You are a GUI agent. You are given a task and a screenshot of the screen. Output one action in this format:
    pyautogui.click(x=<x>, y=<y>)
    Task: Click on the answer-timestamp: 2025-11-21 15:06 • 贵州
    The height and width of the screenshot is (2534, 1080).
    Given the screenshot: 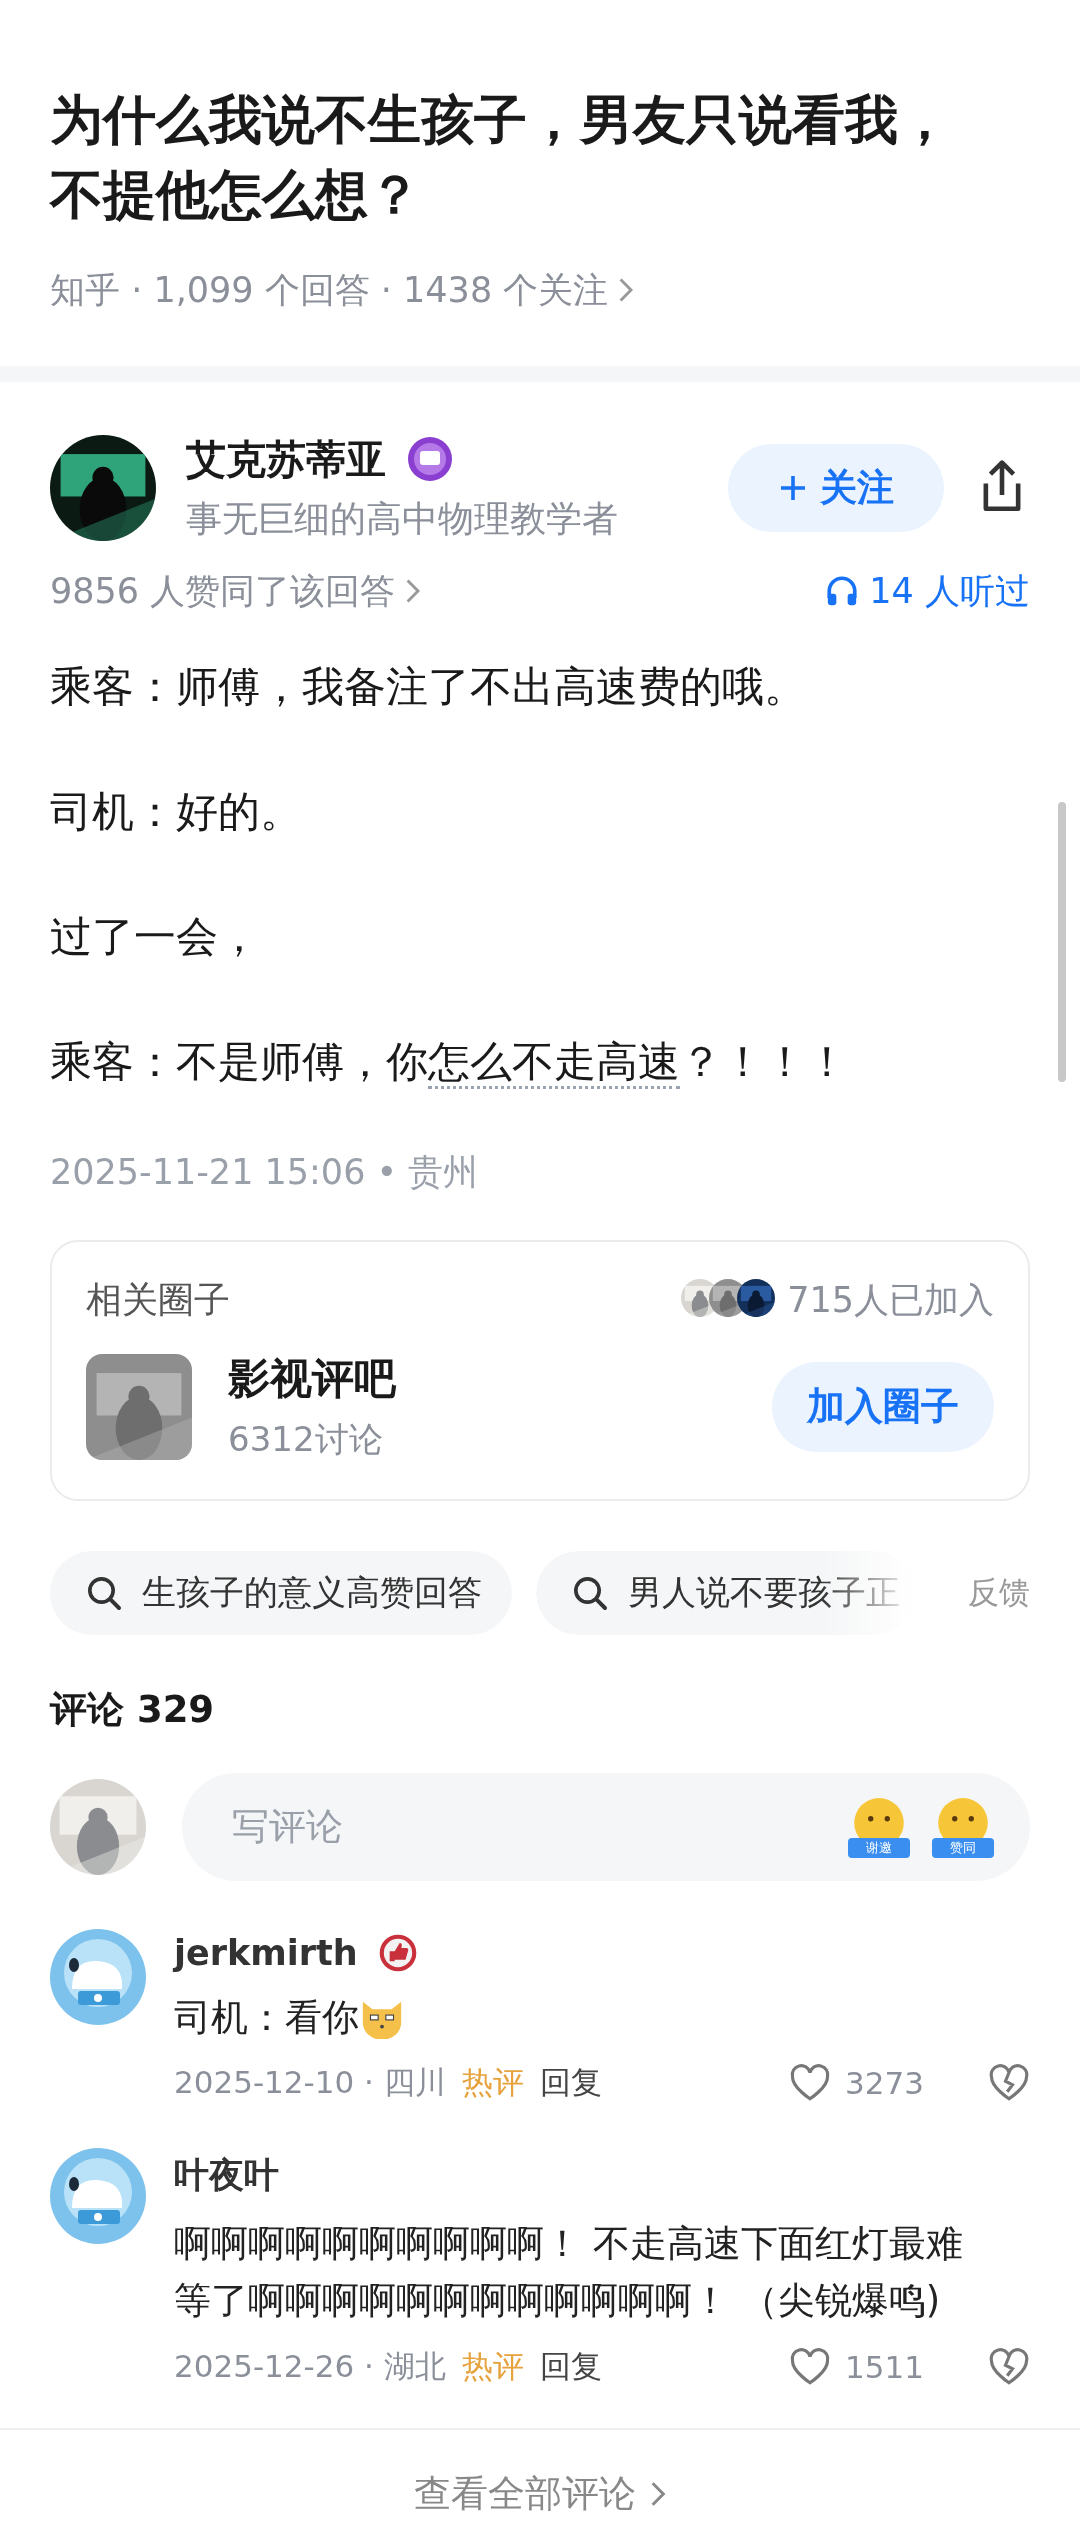 What is the action you would take?
    pyautogui.click(x=265, y=1172)
    